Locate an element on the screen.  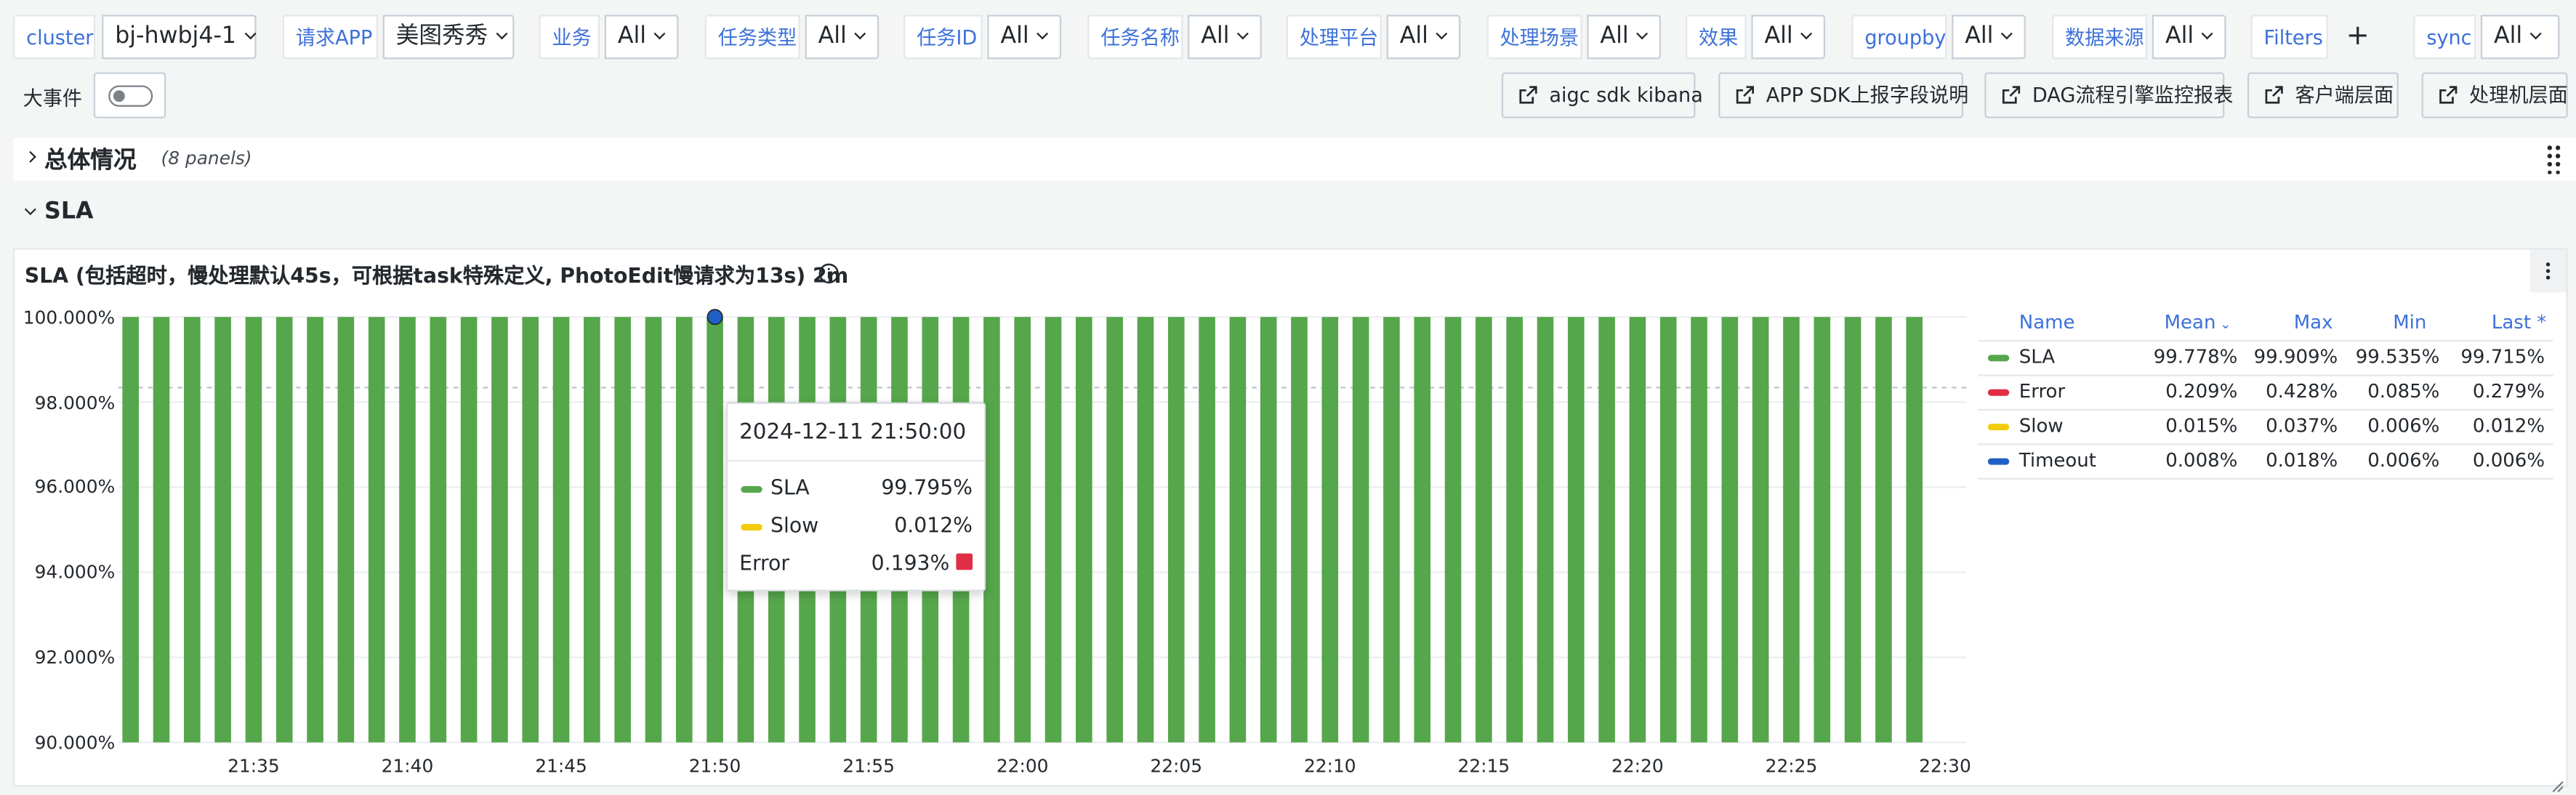
legend-series-name: Error is located at coordinates (2042, 391).